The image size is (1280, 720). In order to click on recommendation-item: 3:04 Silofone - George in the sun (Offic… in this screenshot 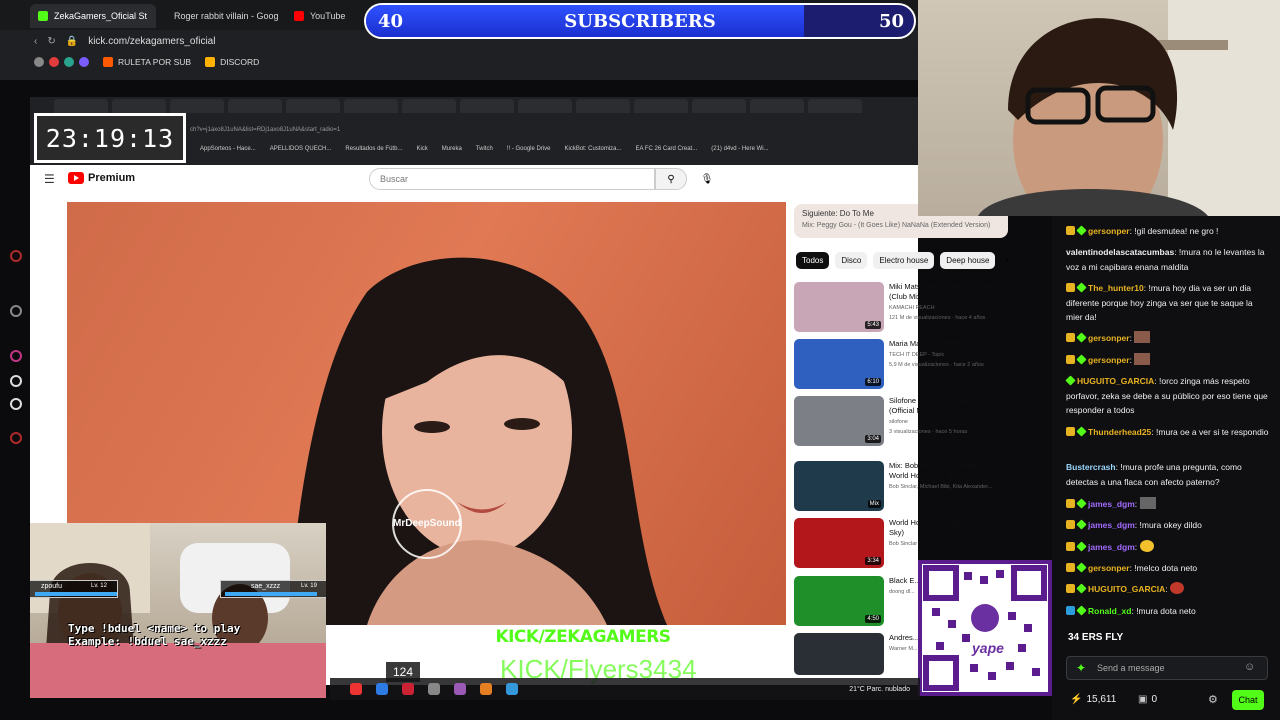, I will do `click(901, 421)`.